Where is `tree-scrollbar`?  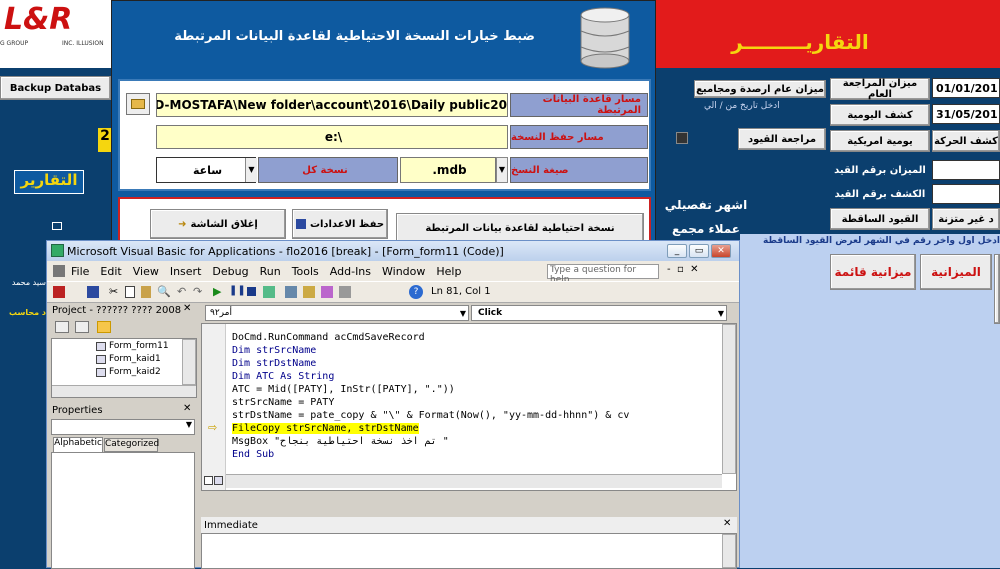
tree-scrollbar is located at coordinates (189, 362).